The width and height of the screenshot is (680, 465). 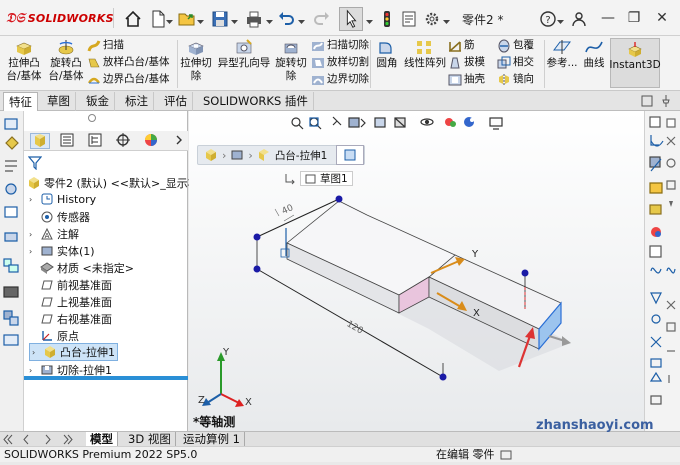 What do you see at coordinates (54, 234) in the screenshot?
I see `tree-item-annotations: › A 注解` at bounding box center [54, 234].